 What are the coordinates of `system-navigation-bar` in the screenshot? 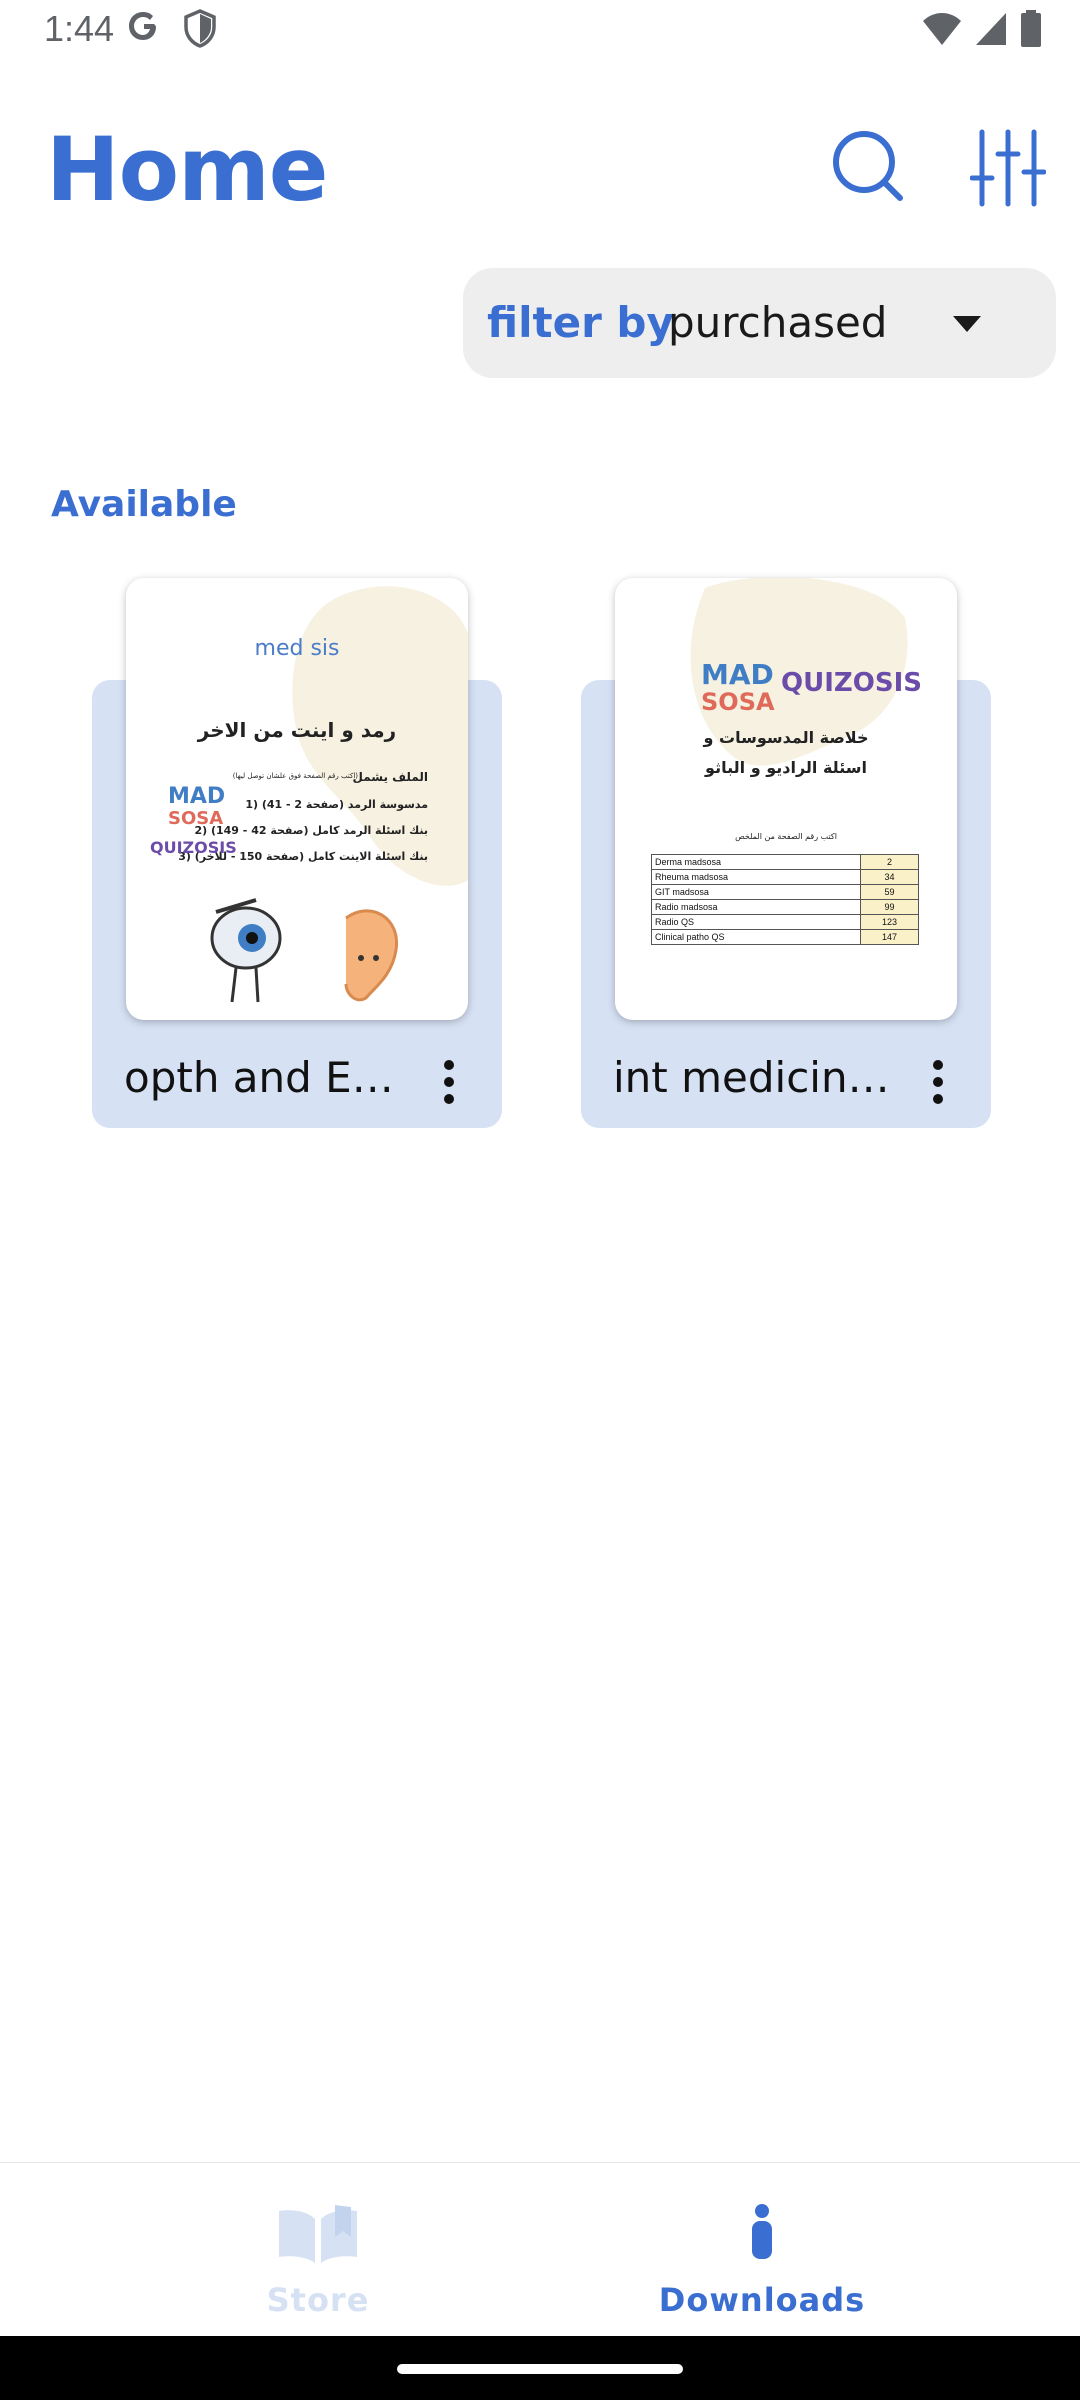 It's located at (540, 2368).